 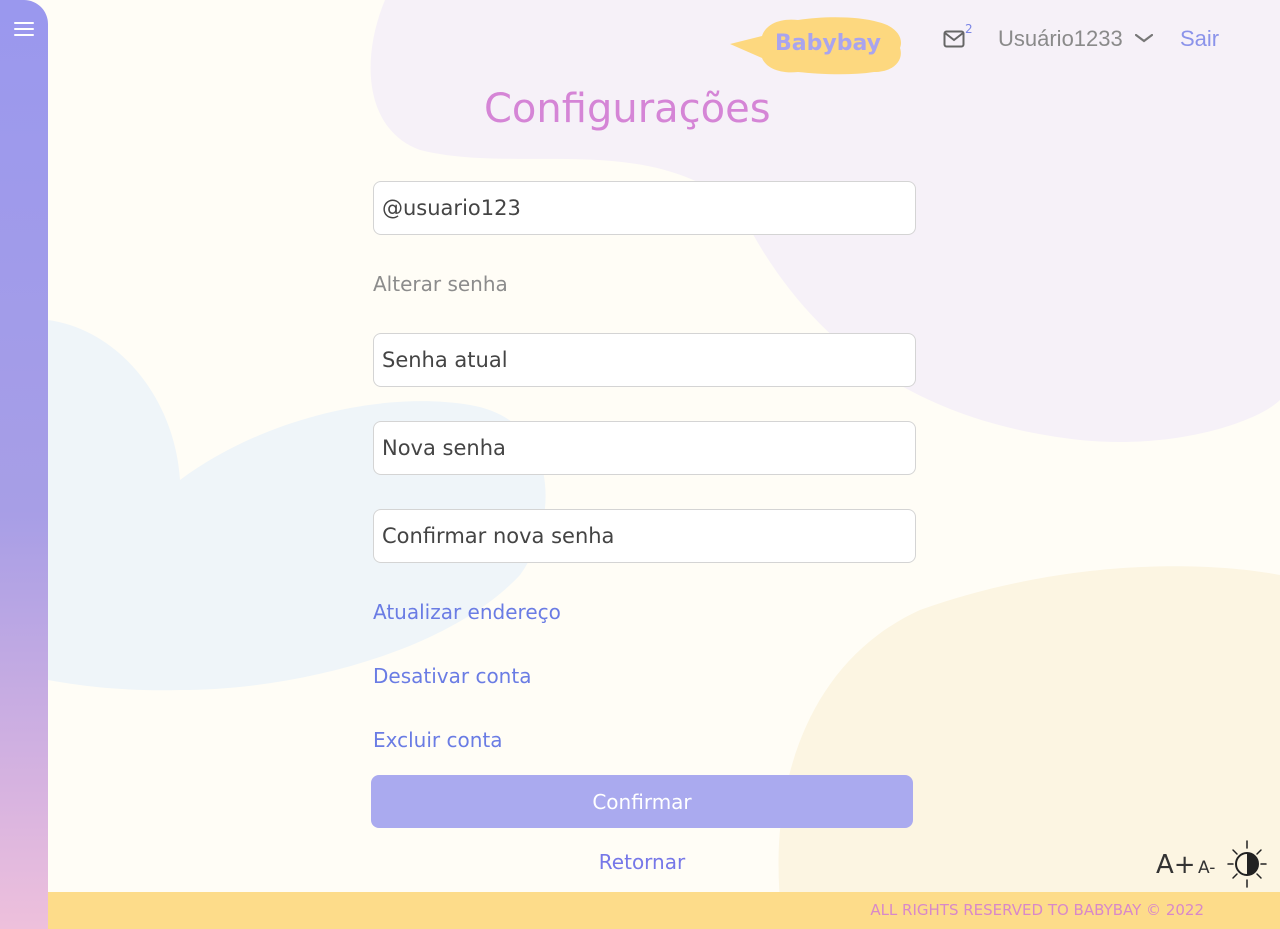 What do you see at coordinates (1144, 39) in the screenshot?
I see `chevron-down-icon` at bounding box center [1144, 39].